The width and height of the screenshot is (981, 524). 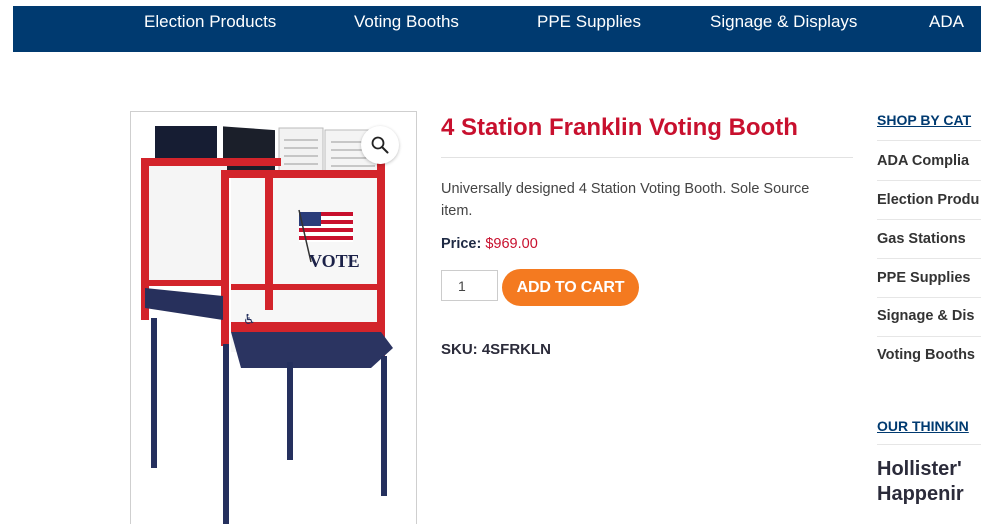 What do you see at coordinates (647, 157) in the screenshot?
I see `title-divider` at bounding box center [647, 157].